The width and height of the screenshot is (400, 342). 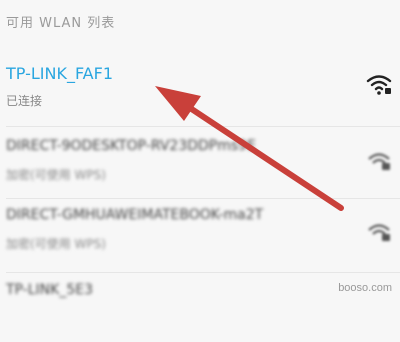 I want to click on network-ssid: DIRECT-GMHUAWEIMATEBOOK-ma2T, so click(x=135, y=215).